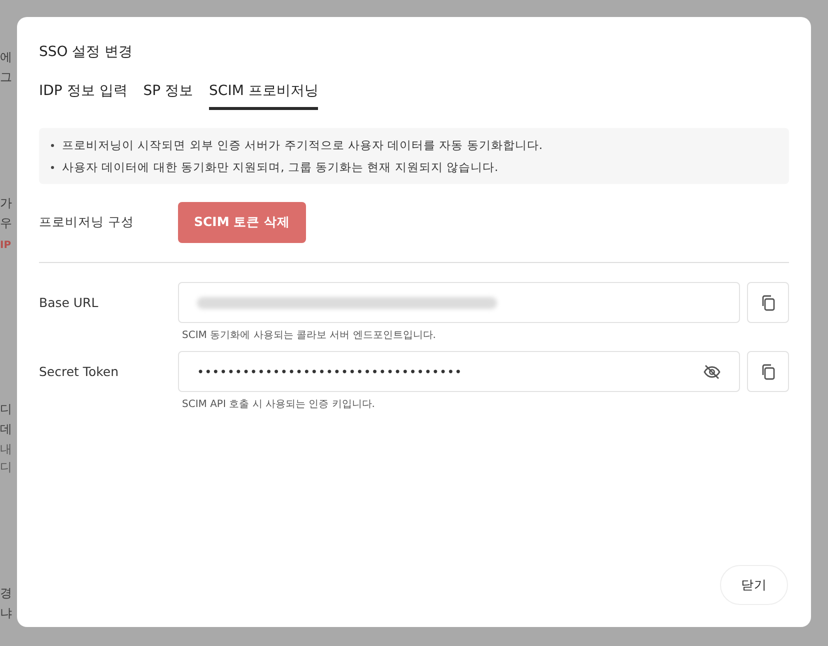 This screenshot has height=646, width=828. Describe the element at coordinates (330, 371) in the screenshot. I see `masked-value: •••••••••••••••••••••••••••••••••••` at that location.